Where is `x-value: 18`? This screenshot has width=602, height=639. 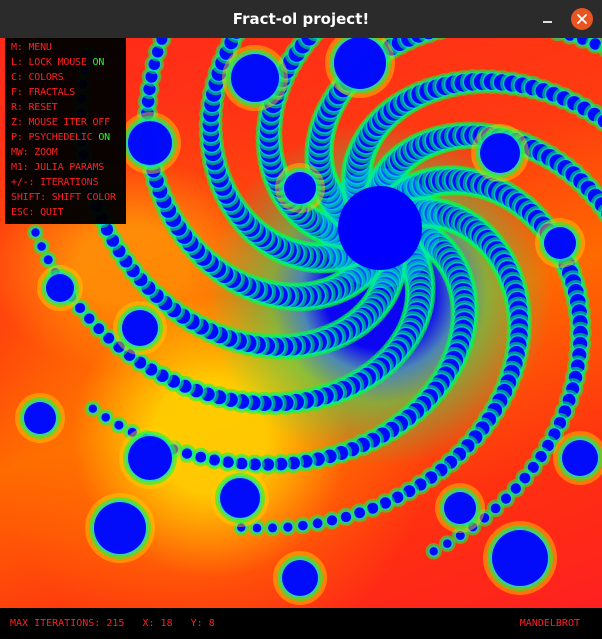 x-value: 18 is located at coordinates (166, 623).